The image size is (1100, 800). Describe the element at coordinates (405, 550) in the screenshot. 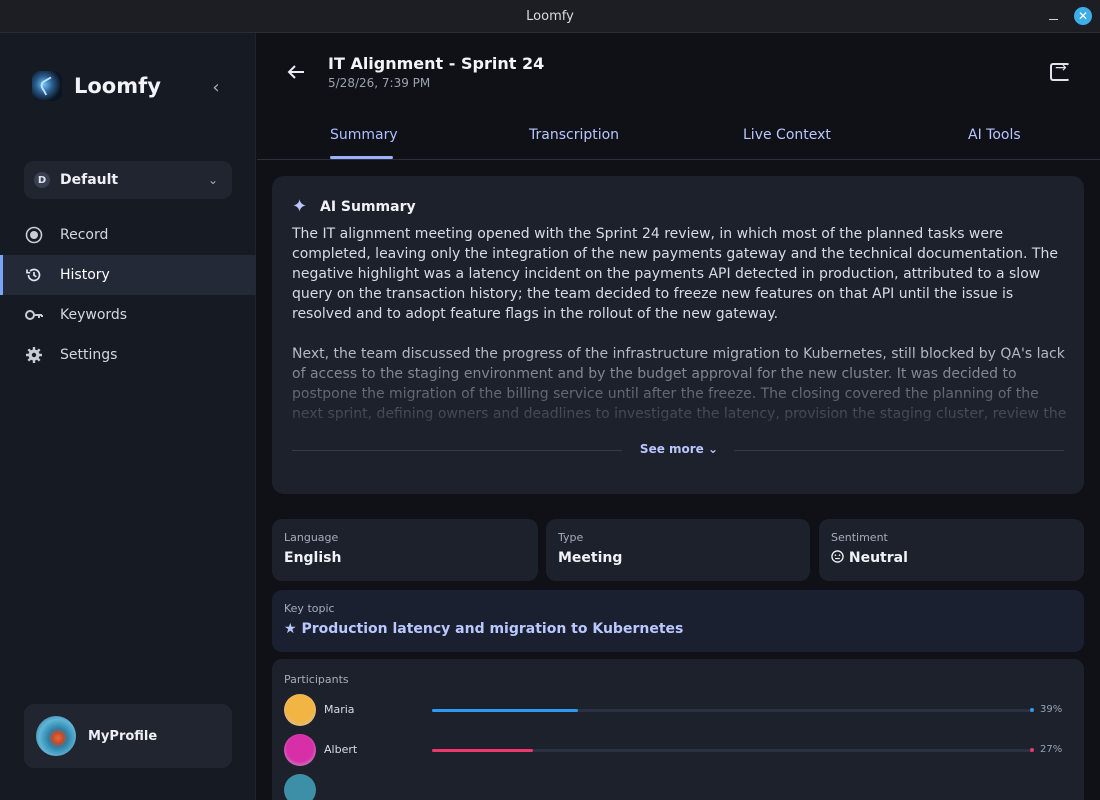

I see `language-card: Language English` at that location.